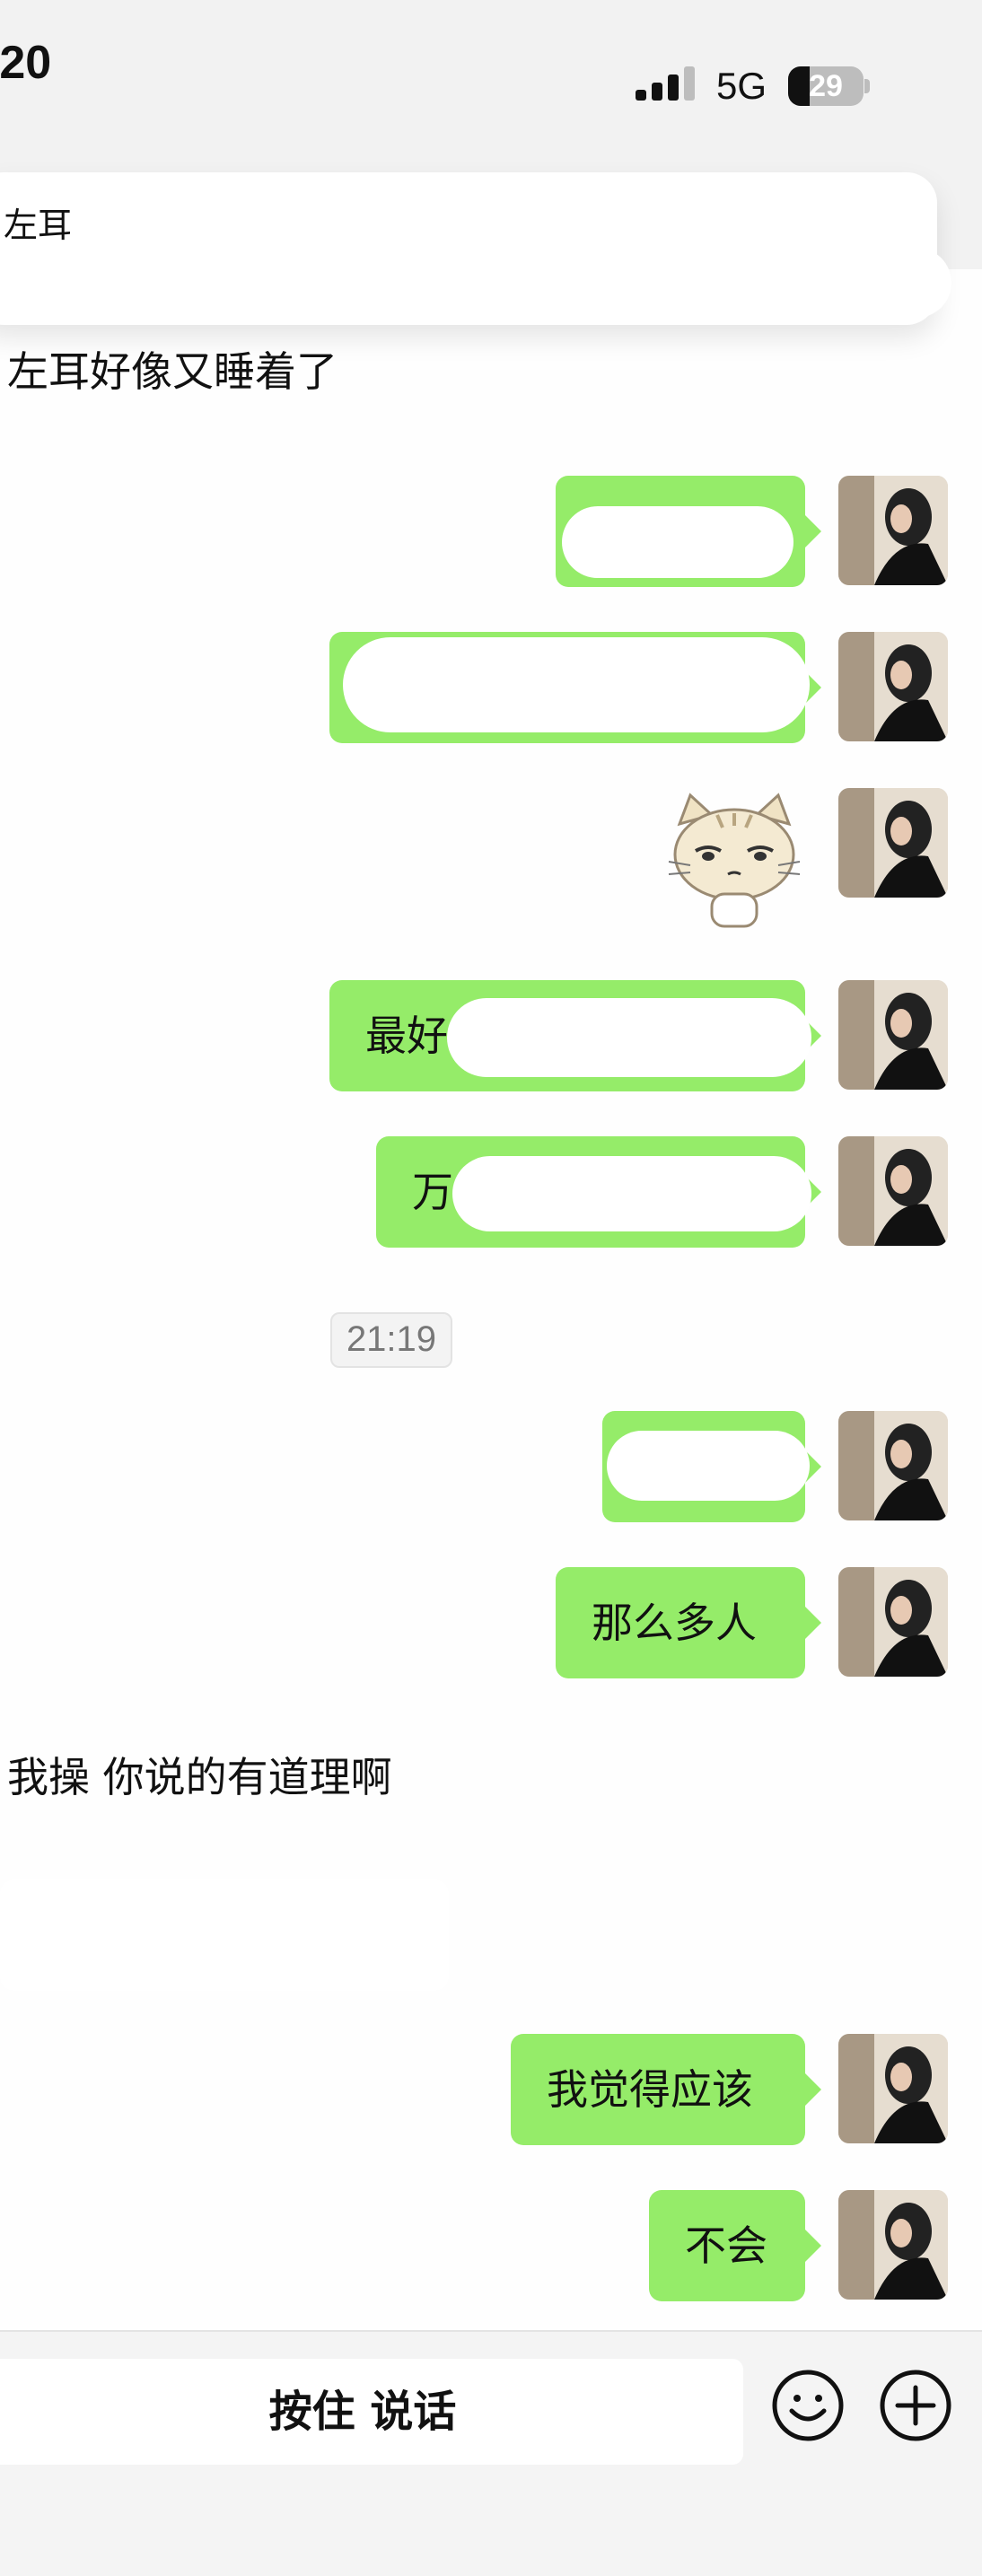  Describe the element at coordinates (371, 2412) in the screenshot. I see `hold-to-talk-button: 按住 说话` at that location.